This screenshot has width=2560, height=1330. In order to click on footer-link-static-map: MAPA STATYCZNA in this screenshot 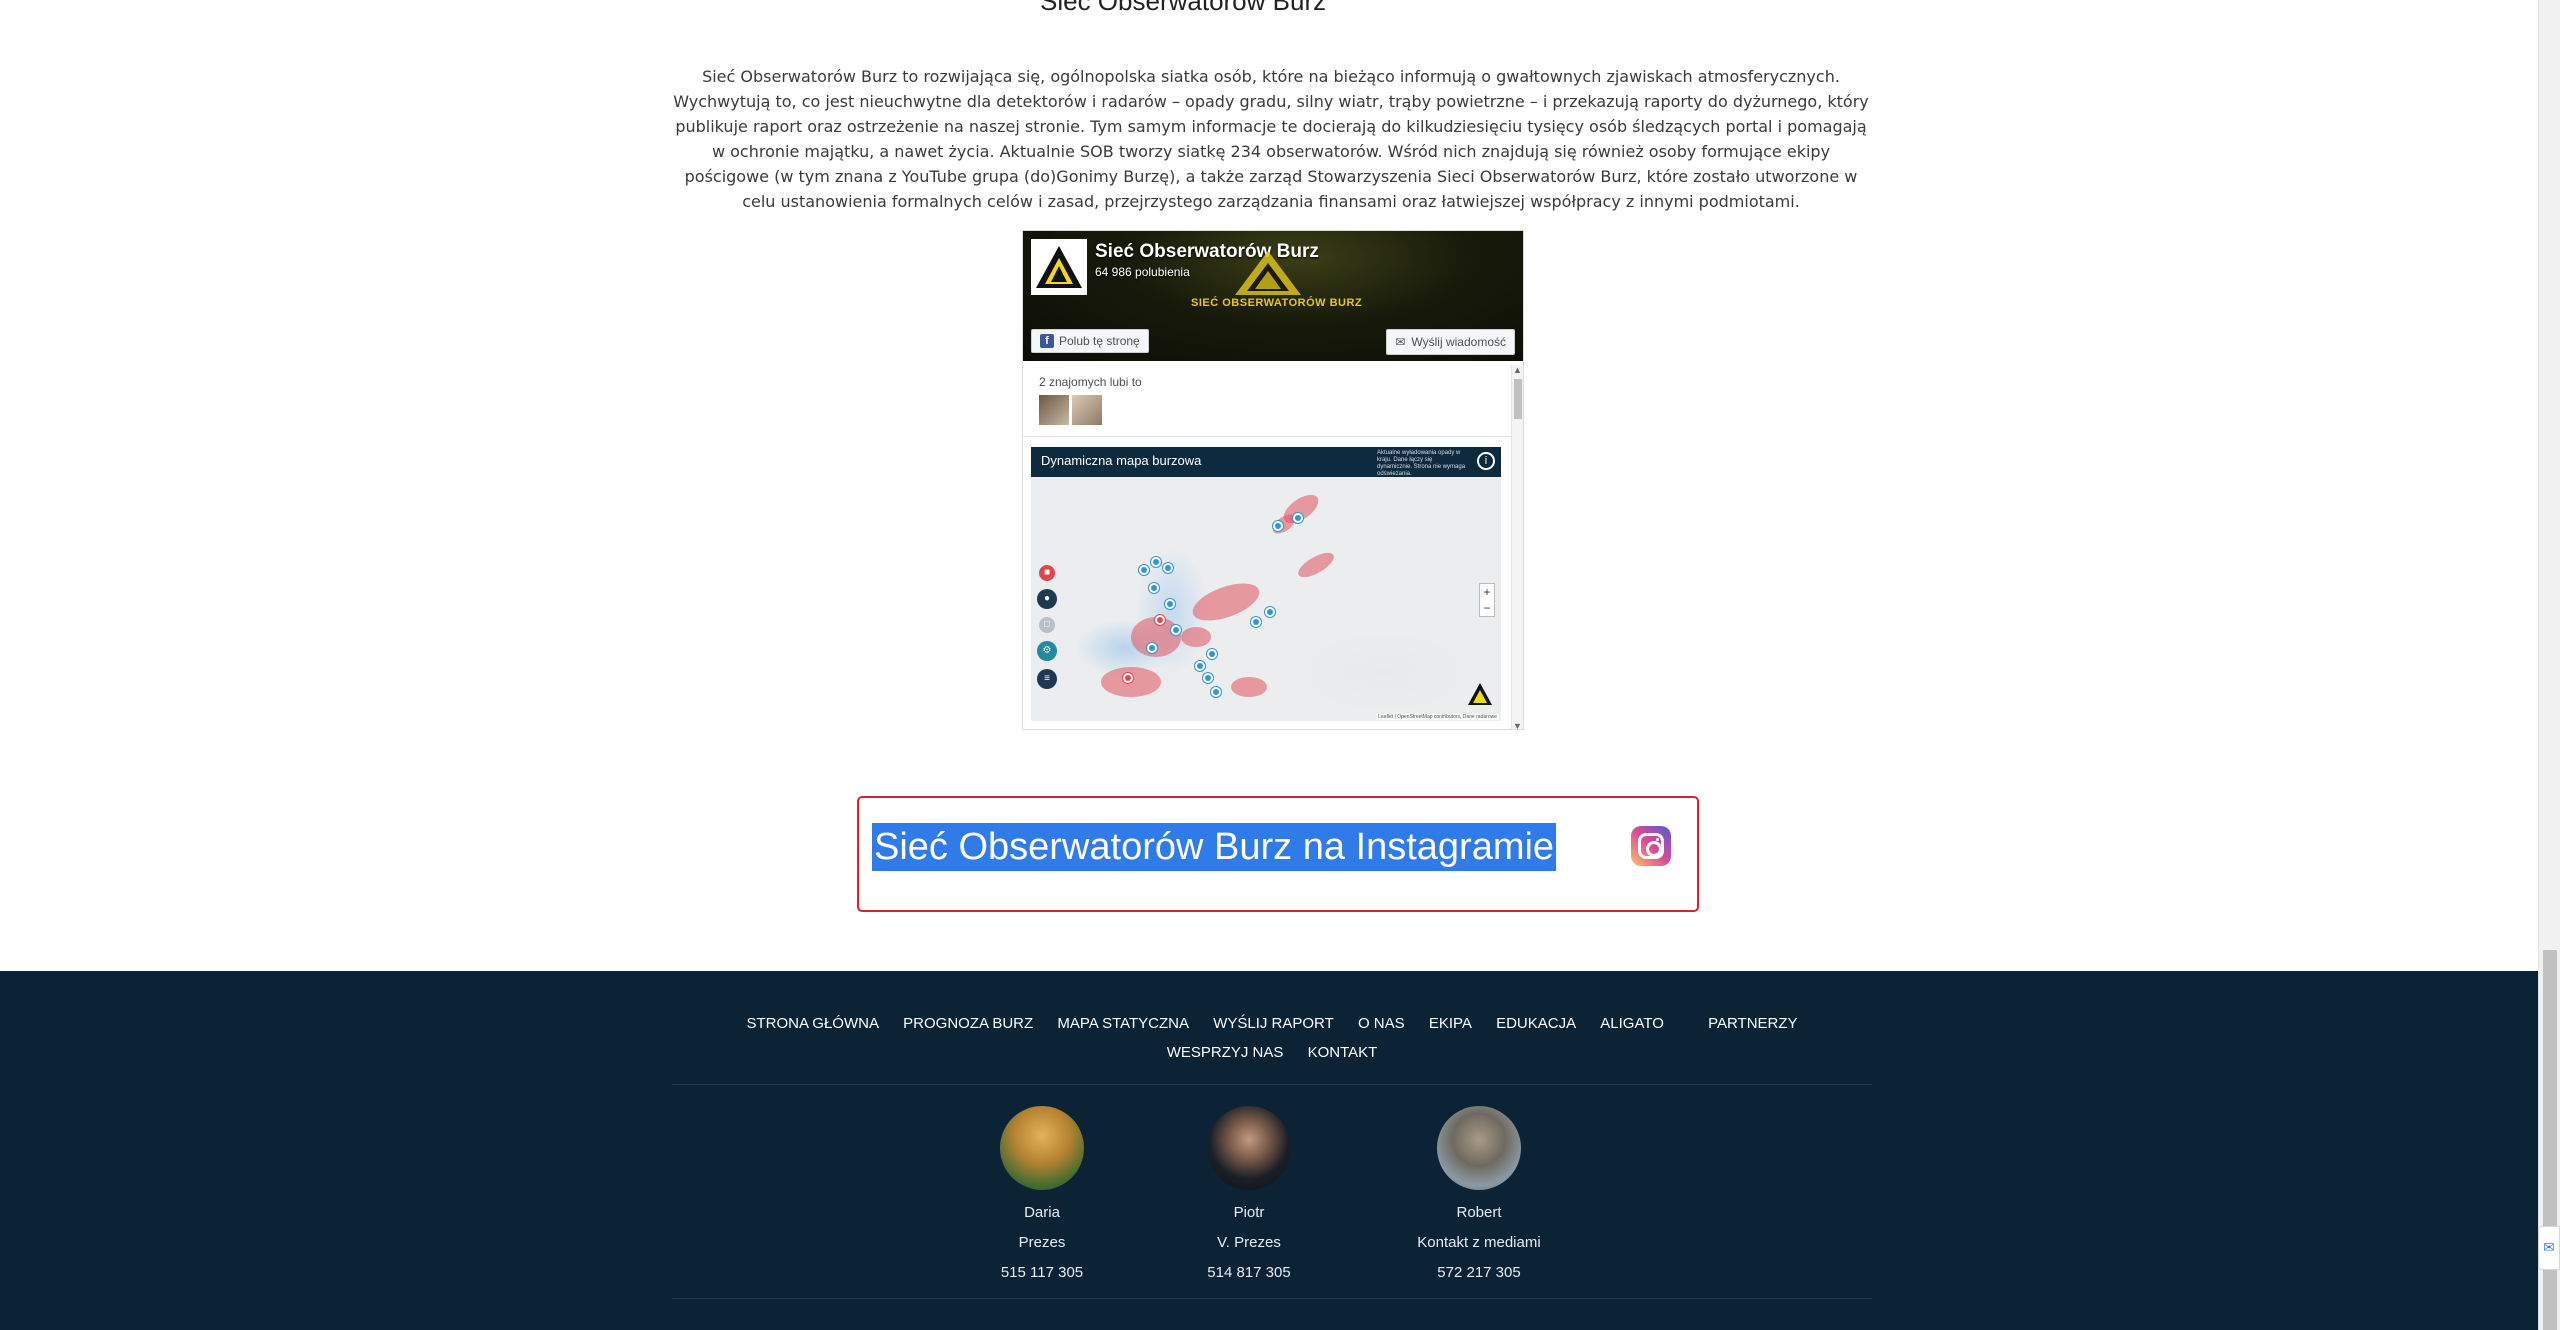, I will do `click(1123, 1023)`.